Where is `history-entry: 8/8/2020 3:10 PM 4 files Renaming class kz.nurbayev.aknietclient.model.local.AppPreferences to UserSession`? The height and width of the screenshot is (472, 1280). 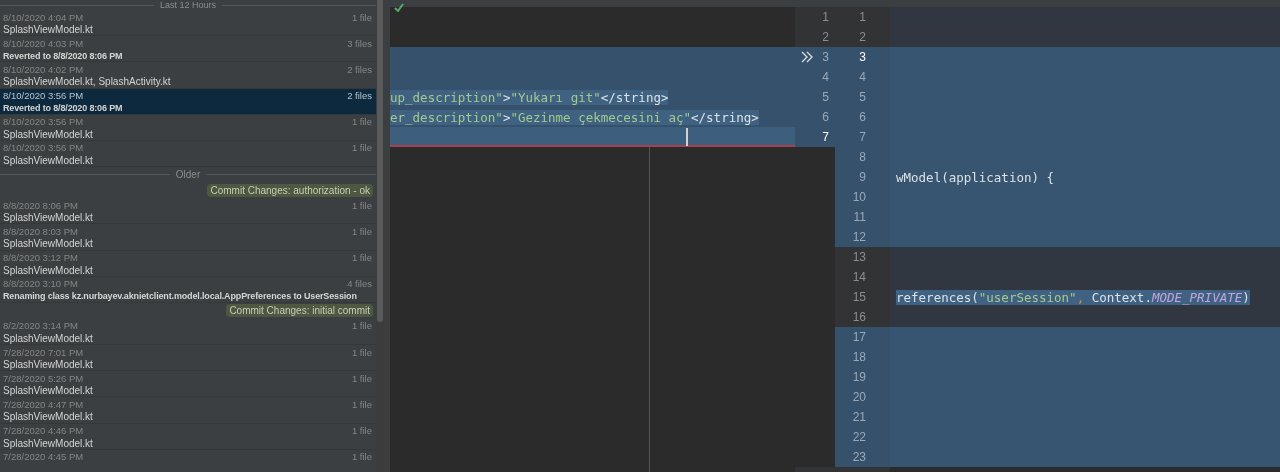
history-entry: 8/8/2020 3:10 PM 4 files Renaming class kz.nurbayev.aknietclient.model.local.AppPreferences to UserSession is located at coordinates (188, 289).